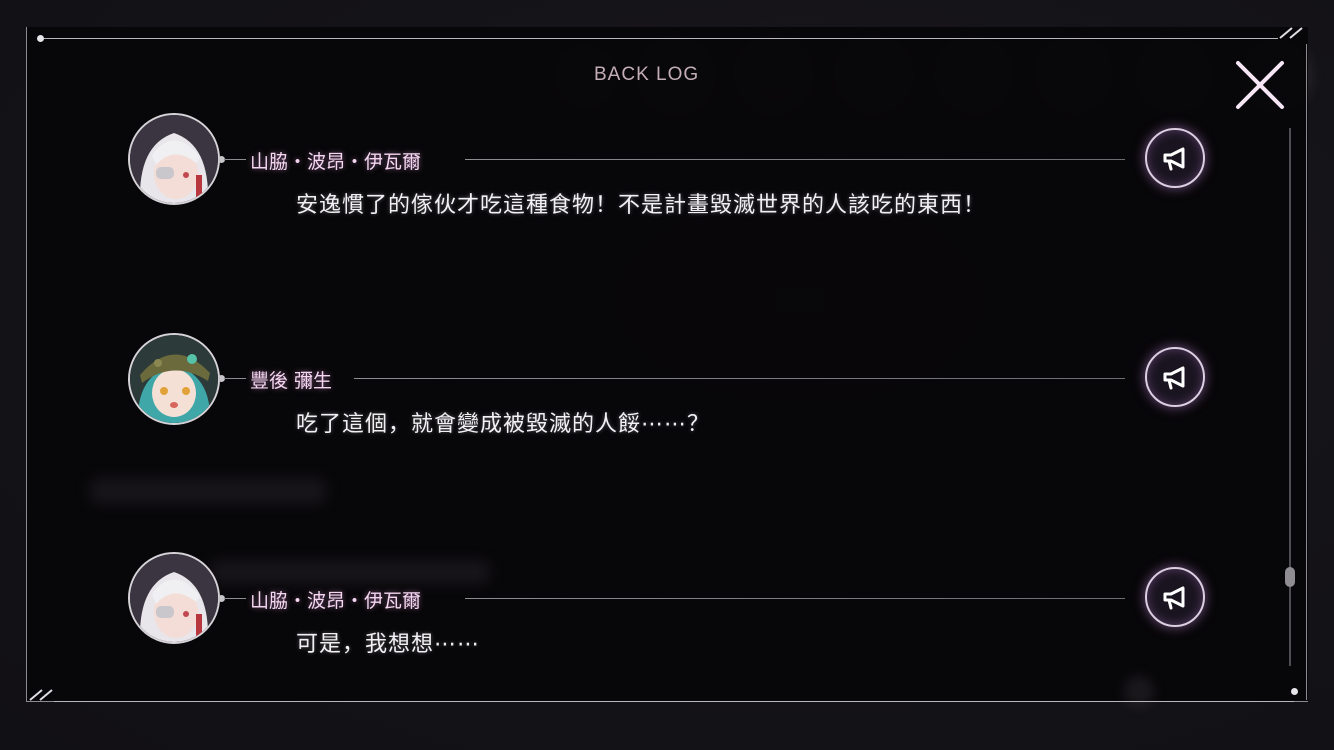  Describe the element at coordinates (647, 74) in the screenshot. I see `backlog-title: BACK LOG` at that location.